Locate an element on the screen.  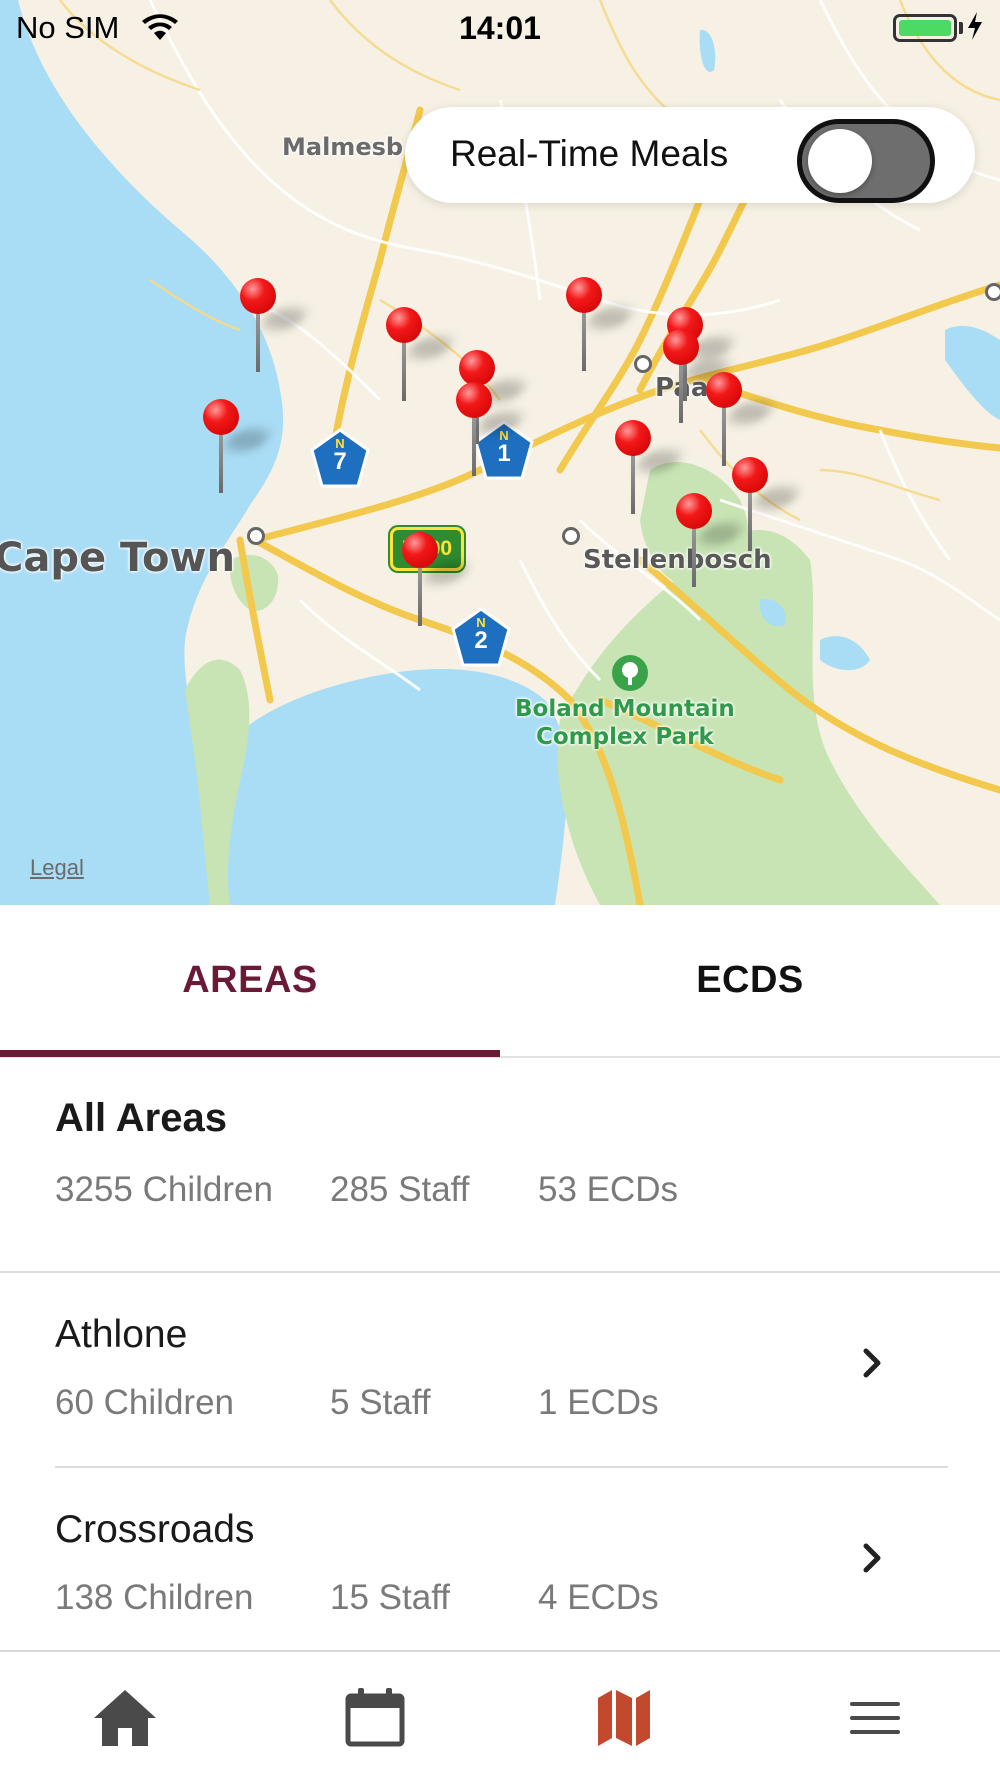
area-staff: 5 Staff is located at coordinates (380, 1402).